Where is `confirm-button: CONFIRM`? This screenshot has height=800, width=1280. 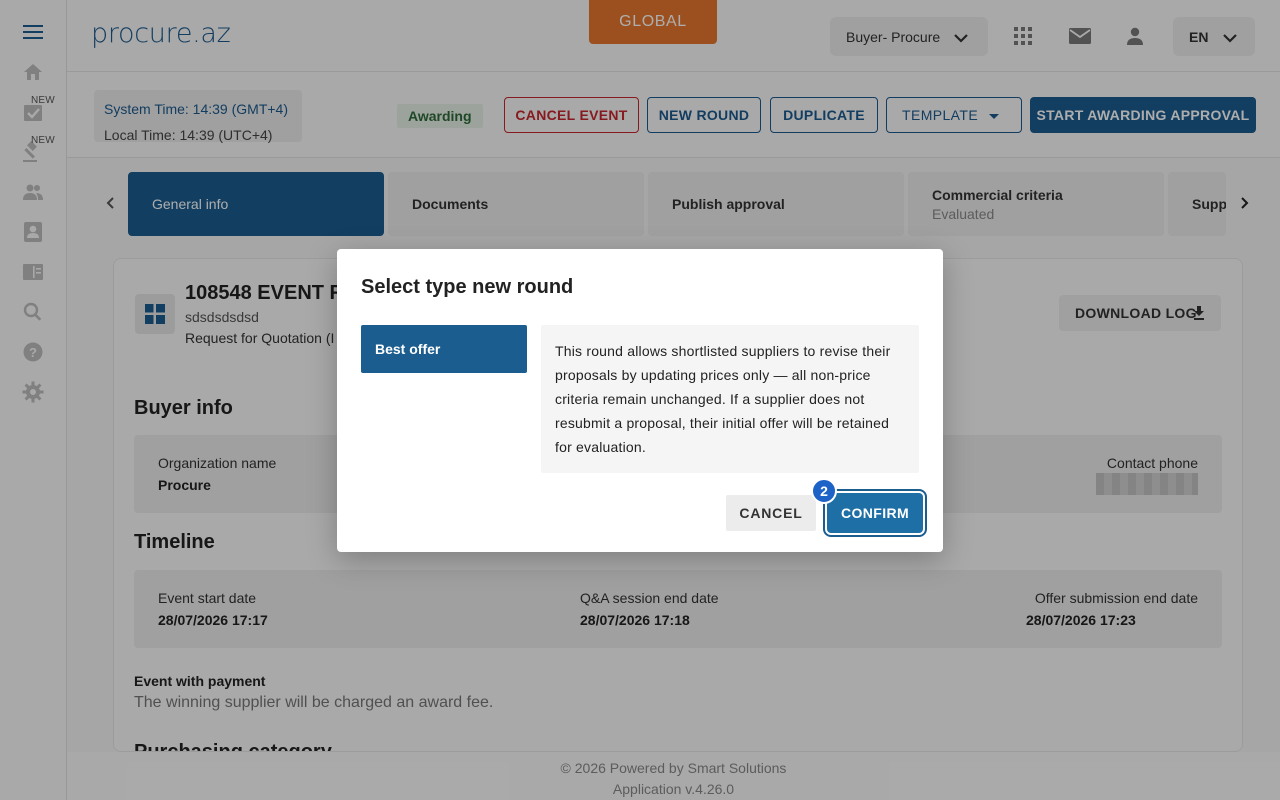 confirm-button: CONFIRM is located at coordinates (875, 513).